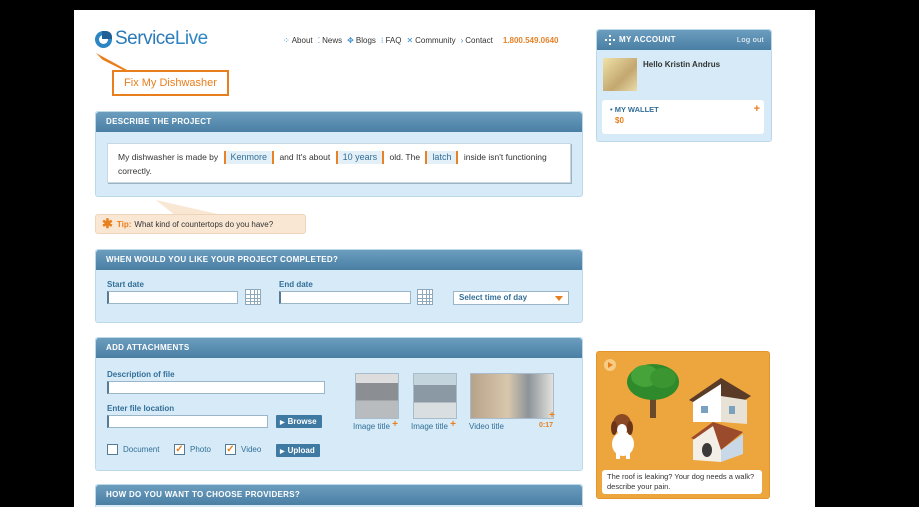 This screenshot has height=507, width=919. What do you see at coordinates (125, 284) in the screenshot?
I see `start-date-label: Start date` at bounding box center [125, 284].